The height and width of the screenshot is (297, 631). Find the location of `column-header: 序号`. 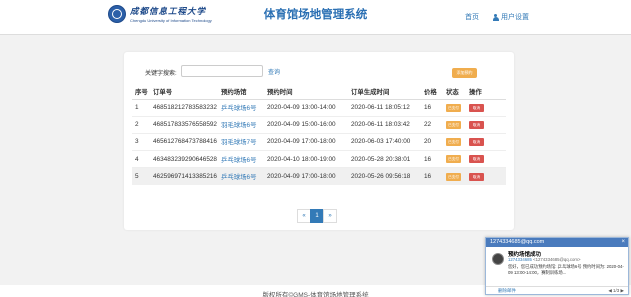

column-header: 序号 is located at coordinates (141, 92).